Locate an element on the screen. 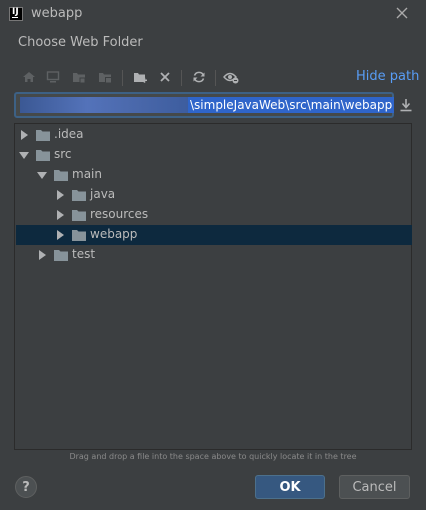 The image size is (426, 510). home-icon is located at coordinates (29, 77).